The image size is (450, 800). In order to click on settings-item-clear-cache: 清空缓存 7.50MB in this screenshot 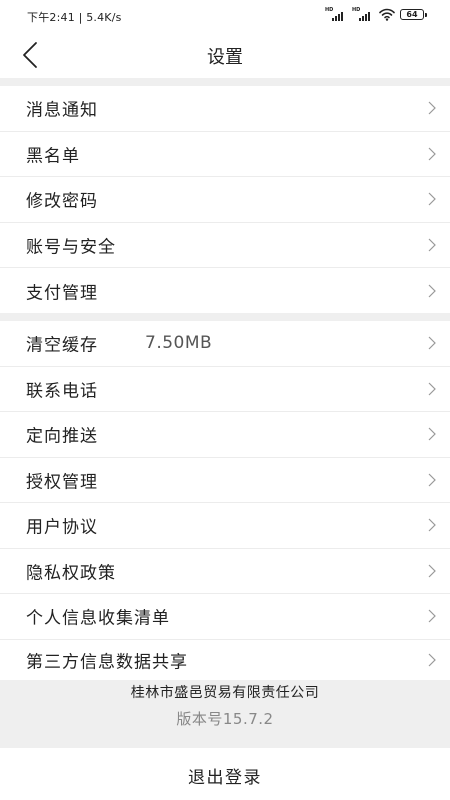, I will do `click(225, 344)`.